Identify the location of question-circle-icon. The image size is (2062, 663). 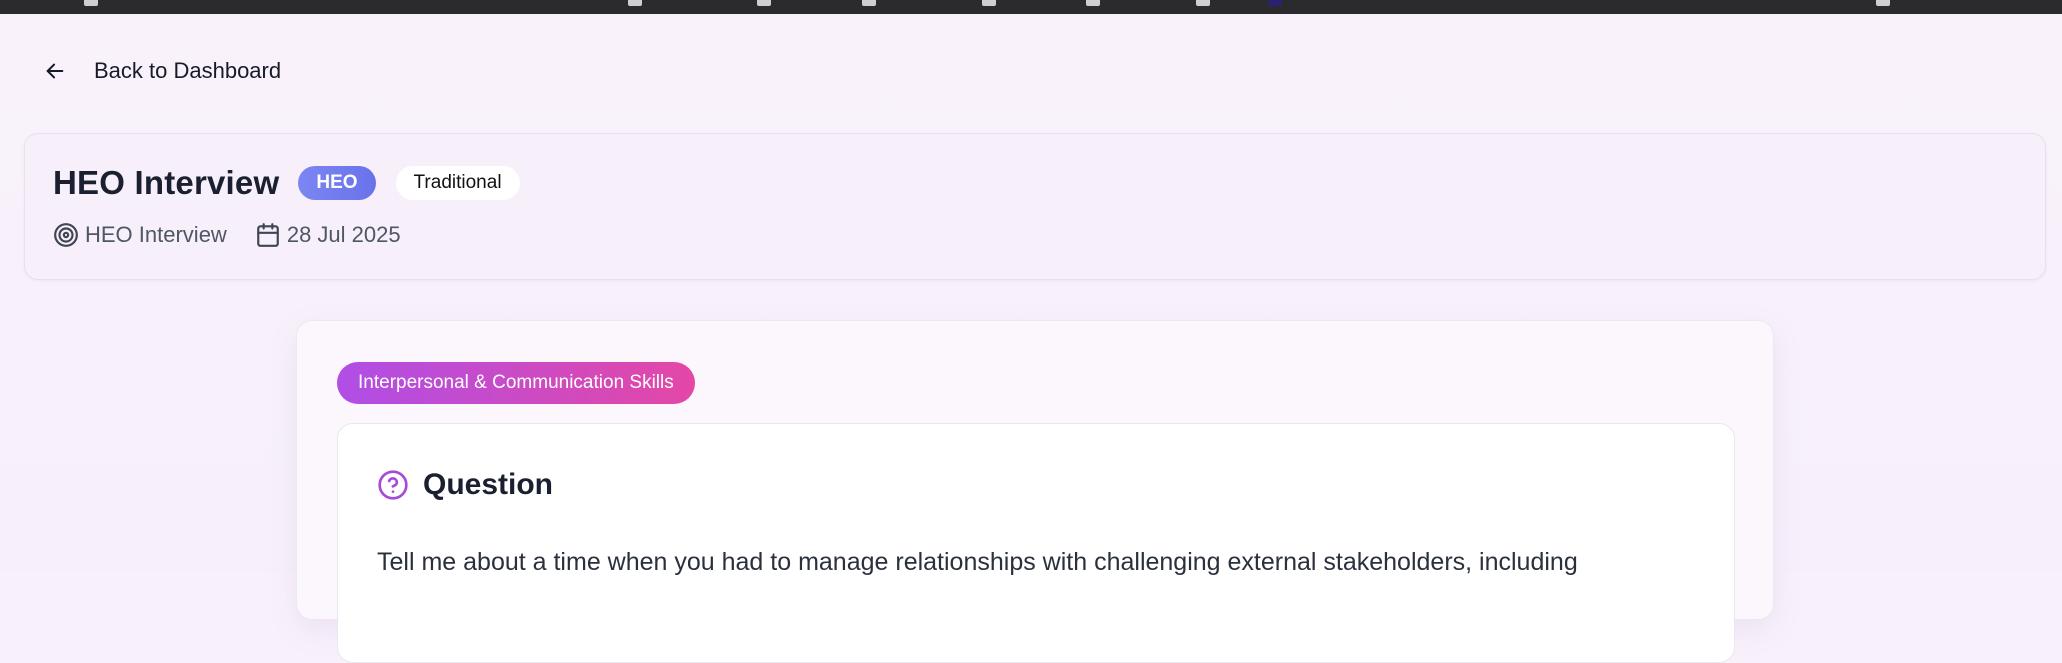
(393, 485).